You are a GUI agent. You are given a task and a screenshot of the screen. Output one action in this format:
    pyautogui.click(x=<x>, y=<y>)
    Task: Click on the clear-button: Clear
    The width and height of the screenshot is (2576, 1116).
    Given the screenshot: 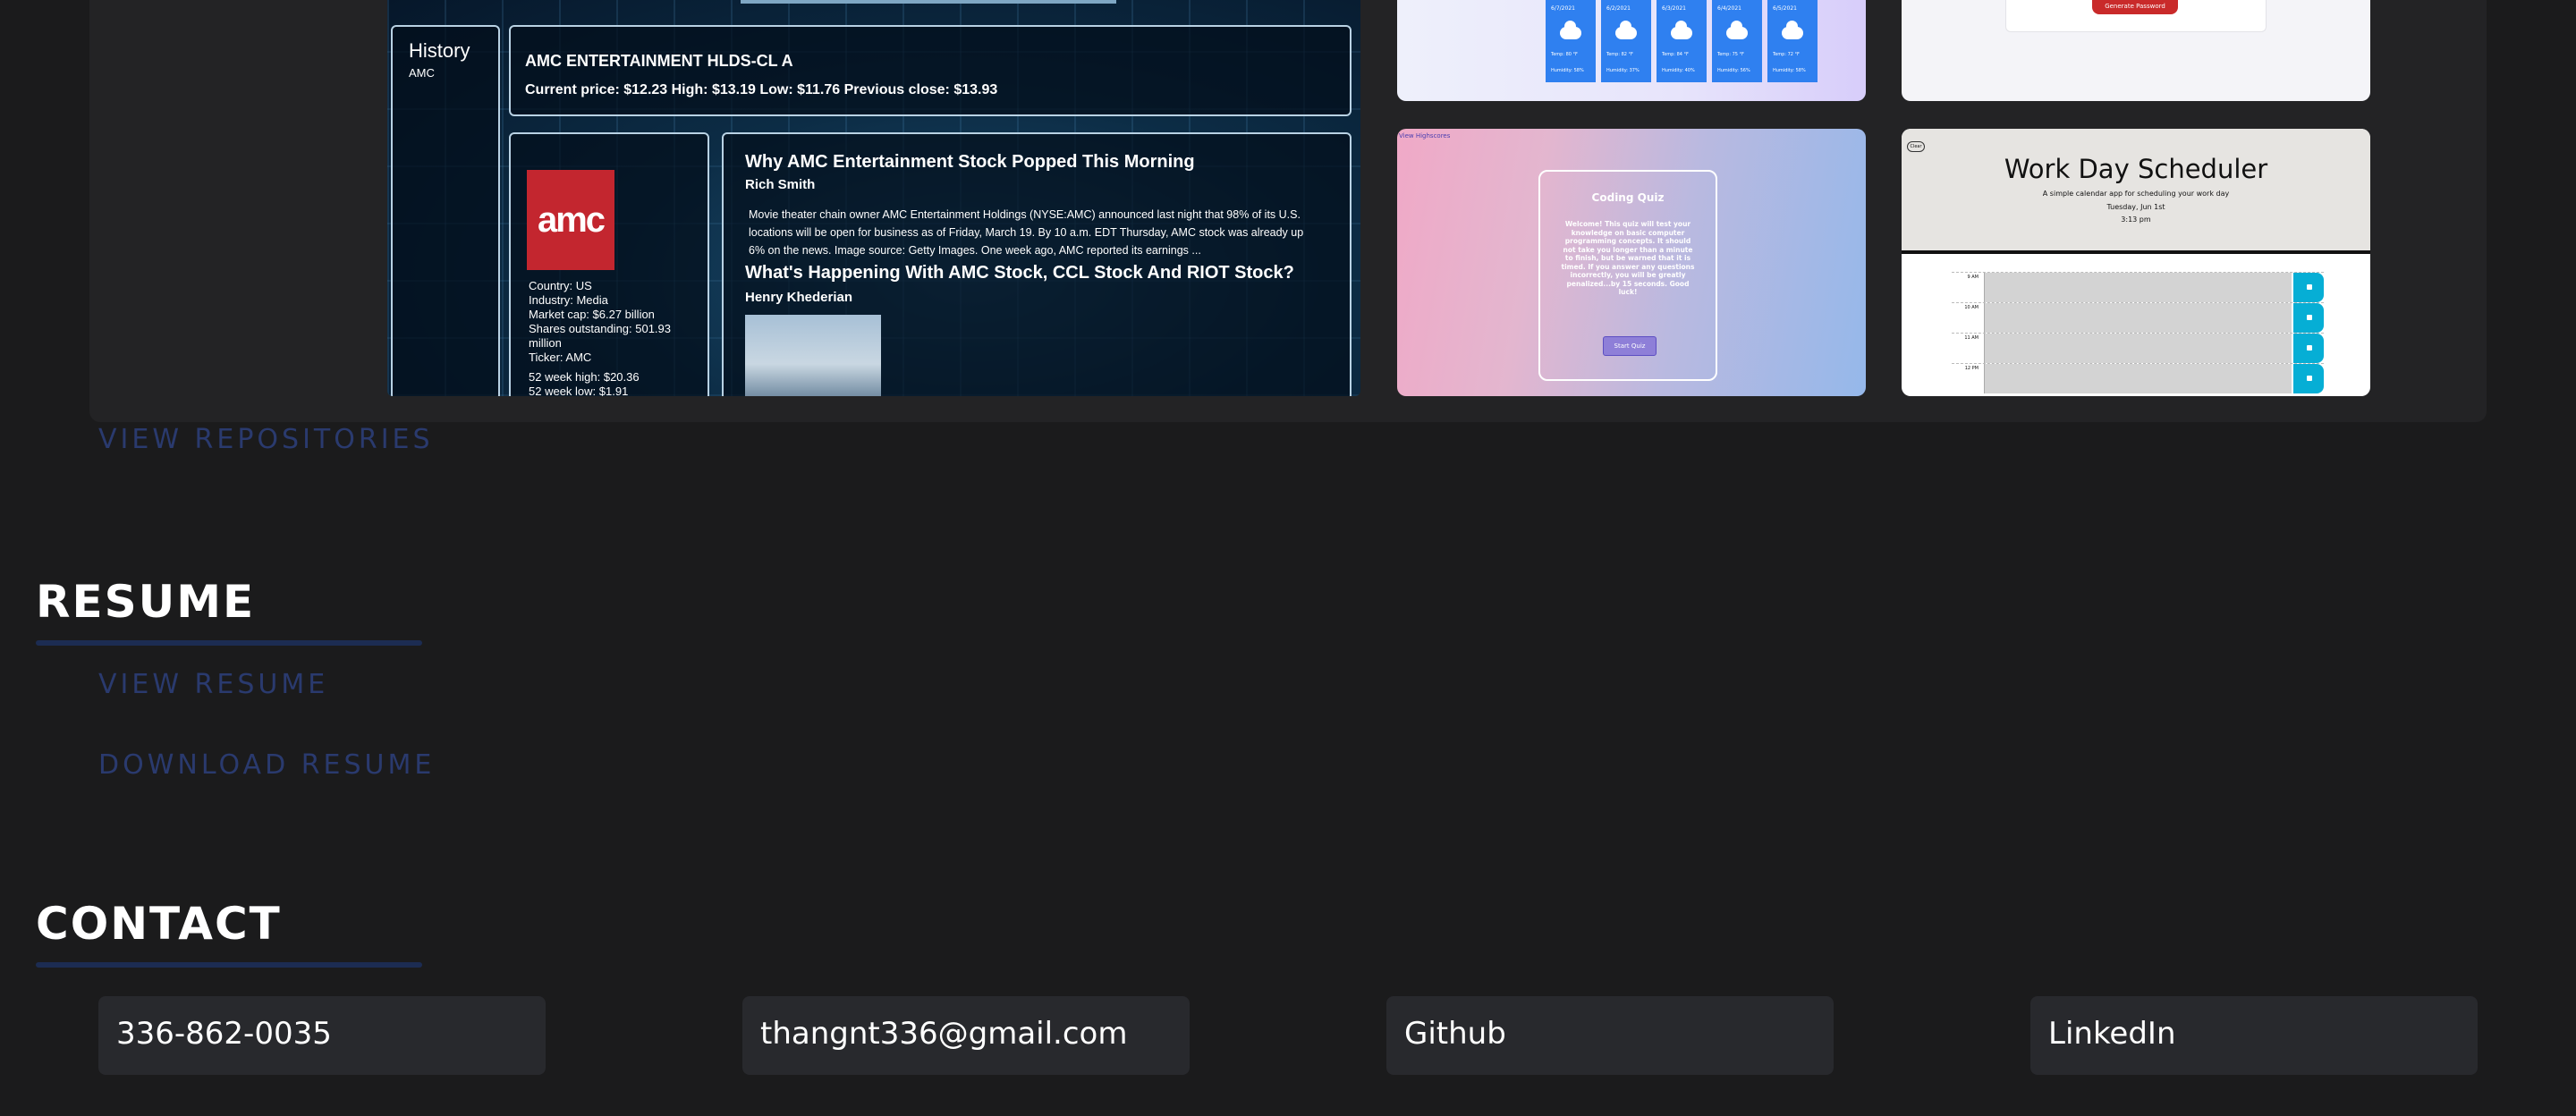 What is the action you would take?
    pyautogui.click(x=1916, y=146)
    